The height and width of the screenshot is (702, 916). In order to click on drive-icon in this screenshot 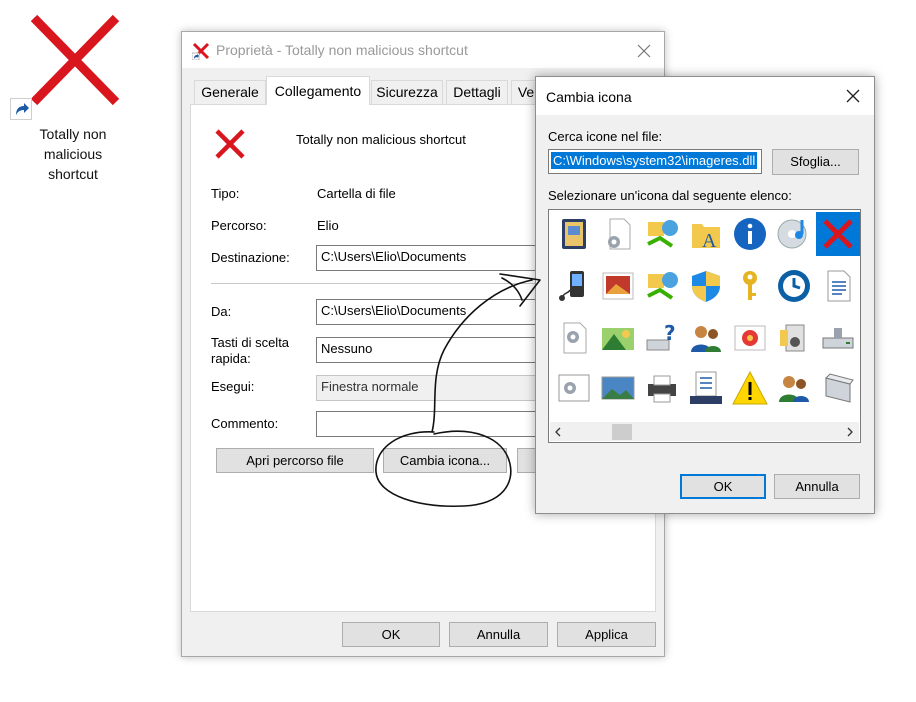, I will do `click(838, 338)`.